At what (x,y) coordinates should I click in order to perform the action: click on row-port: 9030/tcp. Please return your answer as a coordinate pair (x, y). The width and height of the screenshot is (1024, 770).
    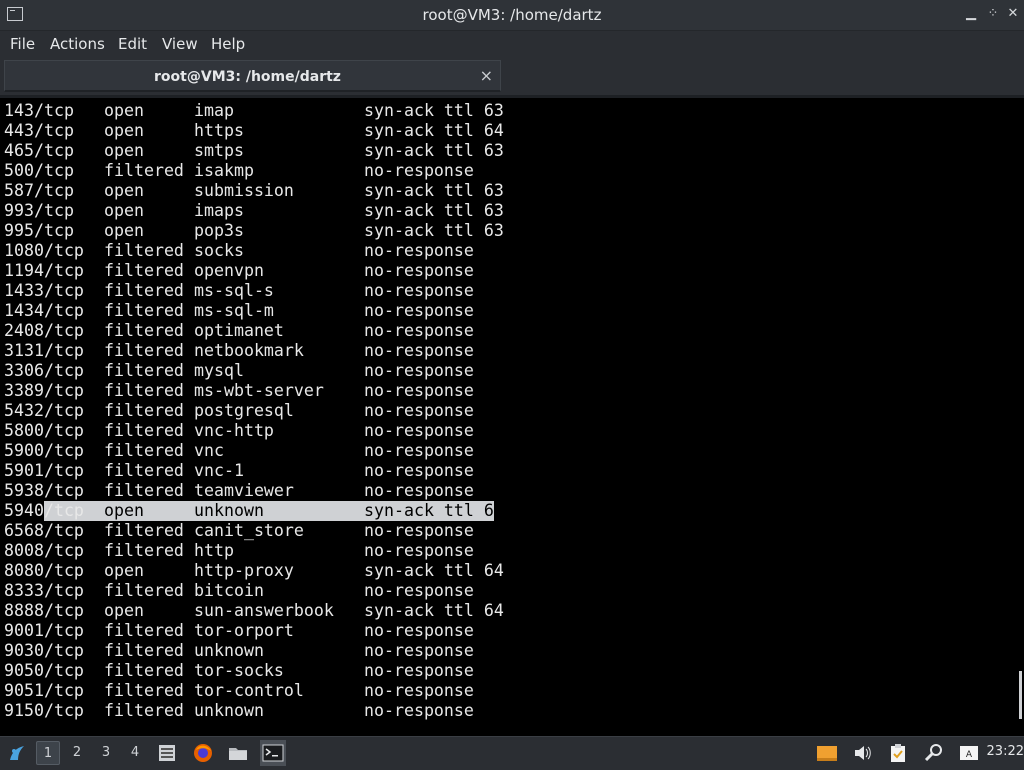
    Looking at the image, I should click on (44, 650).